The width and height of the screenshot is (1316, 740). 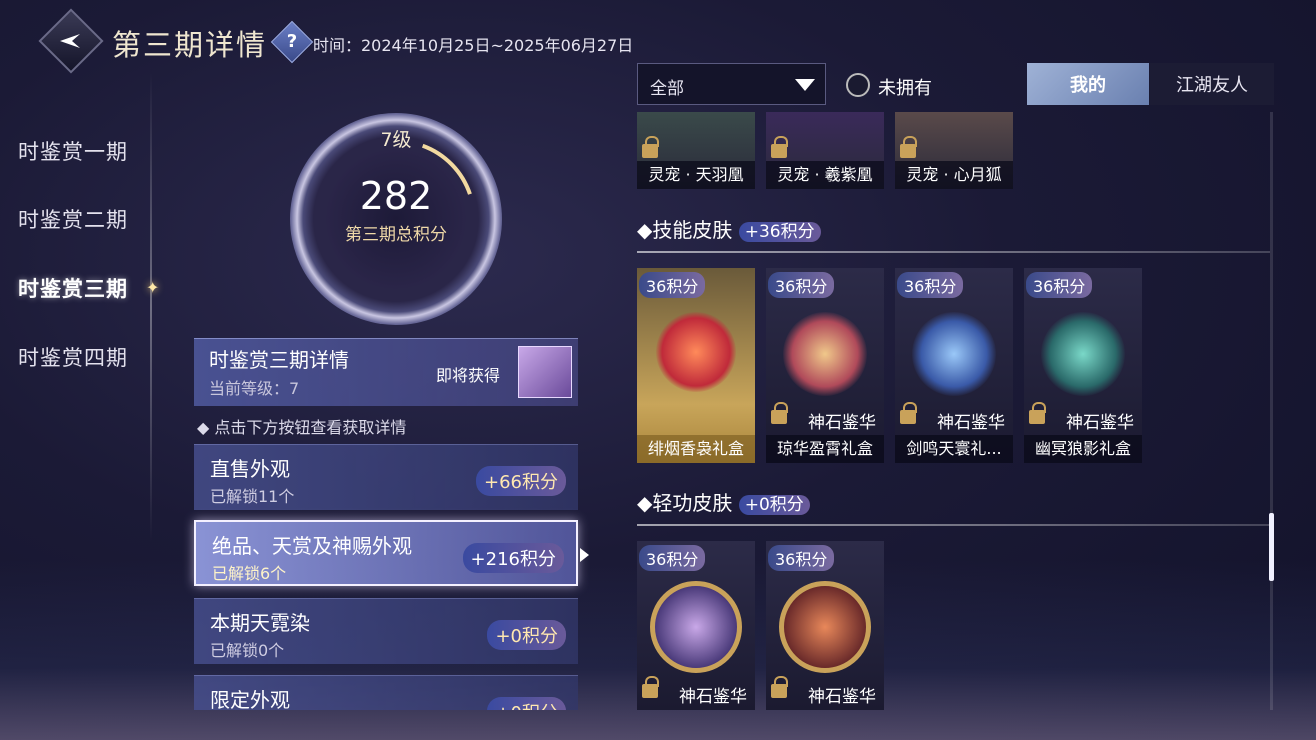 I want to click on category-name: 直售外观, so click(x=250, y=469).